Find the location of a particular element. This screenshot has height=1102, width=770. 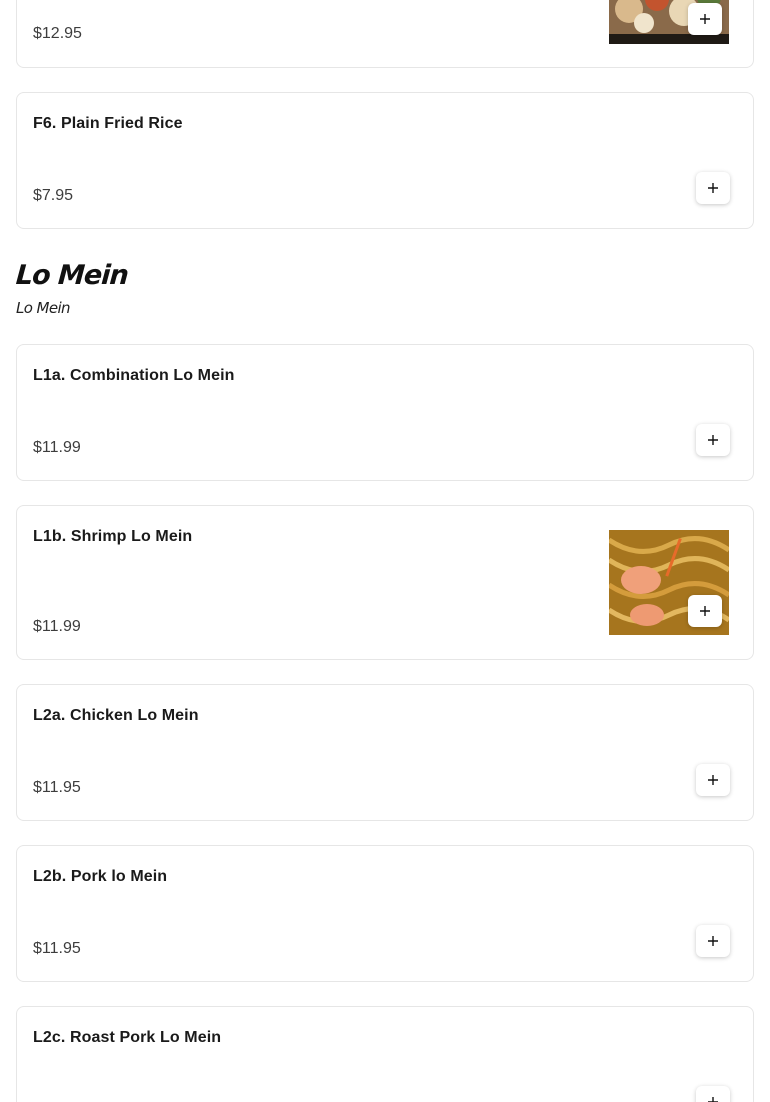

item-name: L2c. Roast Pork Lo Mein is located at coordinates (127, 1037).